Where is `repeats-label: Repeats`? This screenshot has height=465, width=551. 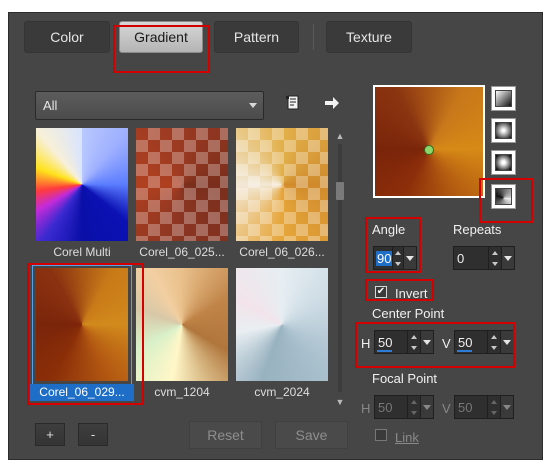
repeats-label: Repeats is located at coordinates (477, 229).